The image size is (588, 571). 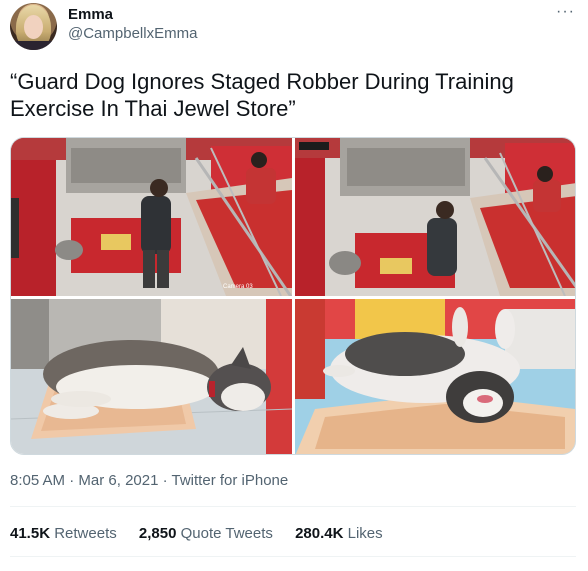 What do you see at coordinates (319, 533) in the screenshot?
I see `likes-count: 280.4K` at bounding box center [319, 533].